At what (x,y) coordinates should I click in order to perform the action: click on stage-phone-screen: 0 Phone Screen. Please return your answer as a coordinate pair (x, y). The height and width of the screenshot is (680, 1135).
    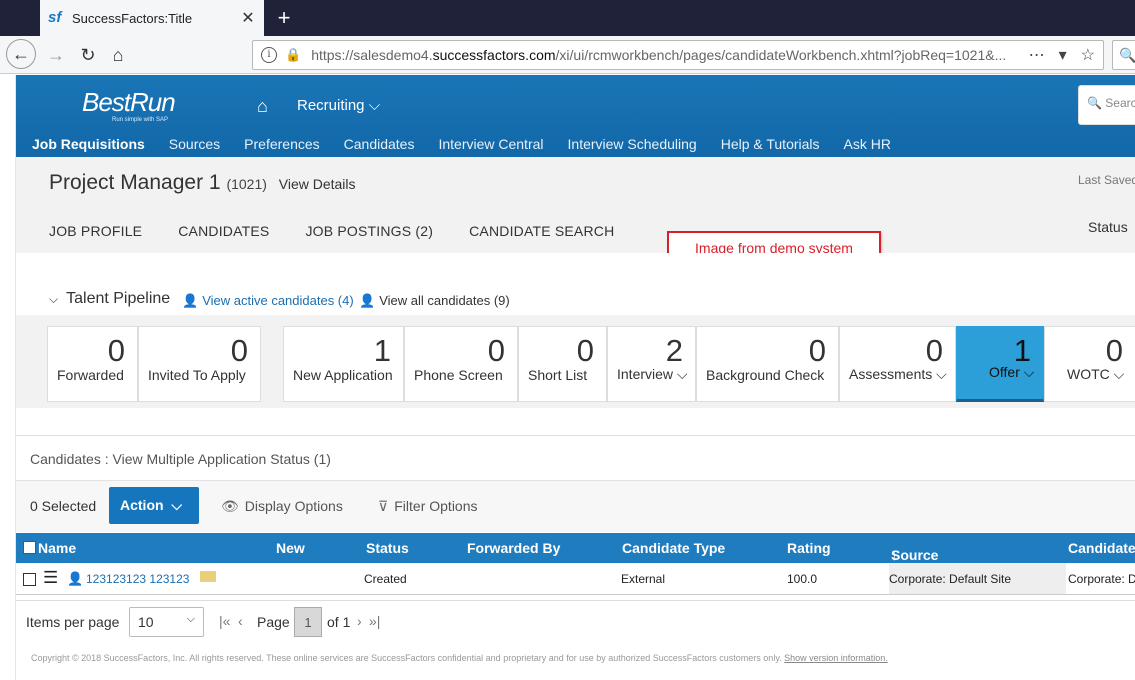
    Looking at the image, I should click on (461, 364).